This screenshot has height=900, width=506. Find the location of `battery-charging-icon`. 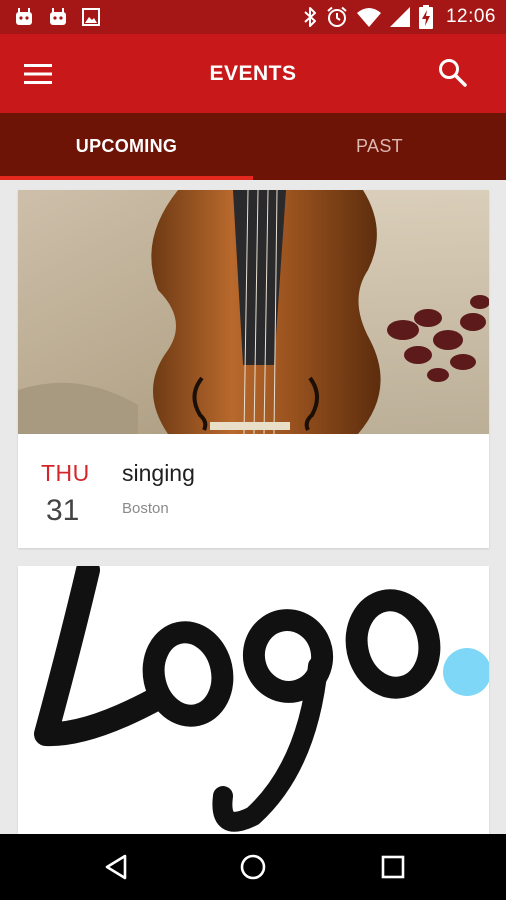

battery-charging-icon is located at coordinates (425, 17).